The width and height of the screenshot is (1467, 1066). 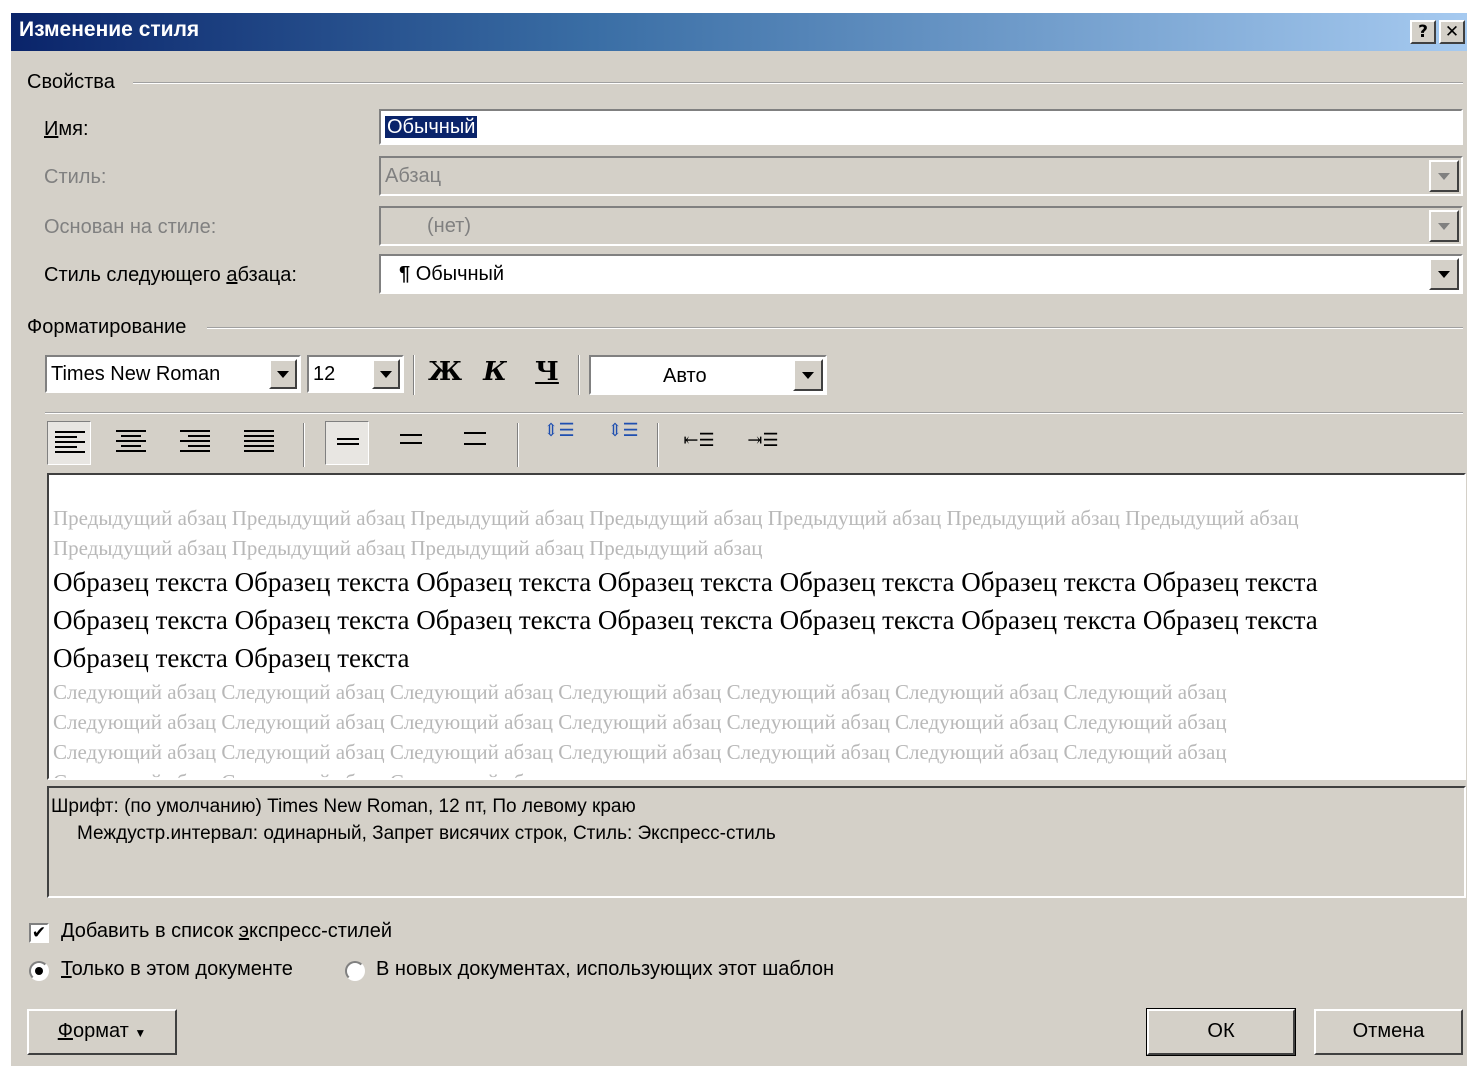 I want to click on properties-group-label: Свойства, so click(x=71, y=82).